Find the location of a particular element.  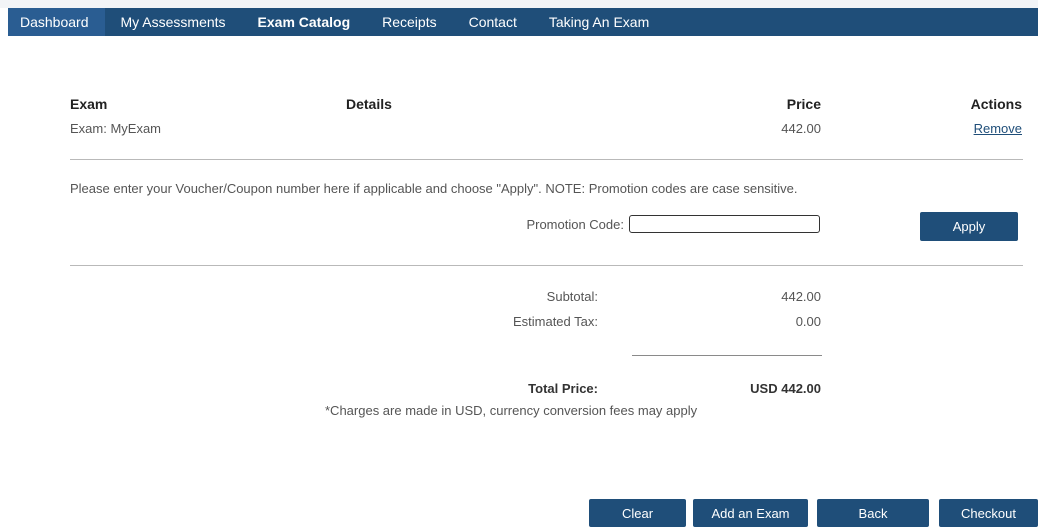

promo-code-label: Promotion Code: is located at coordinates (575, 224).